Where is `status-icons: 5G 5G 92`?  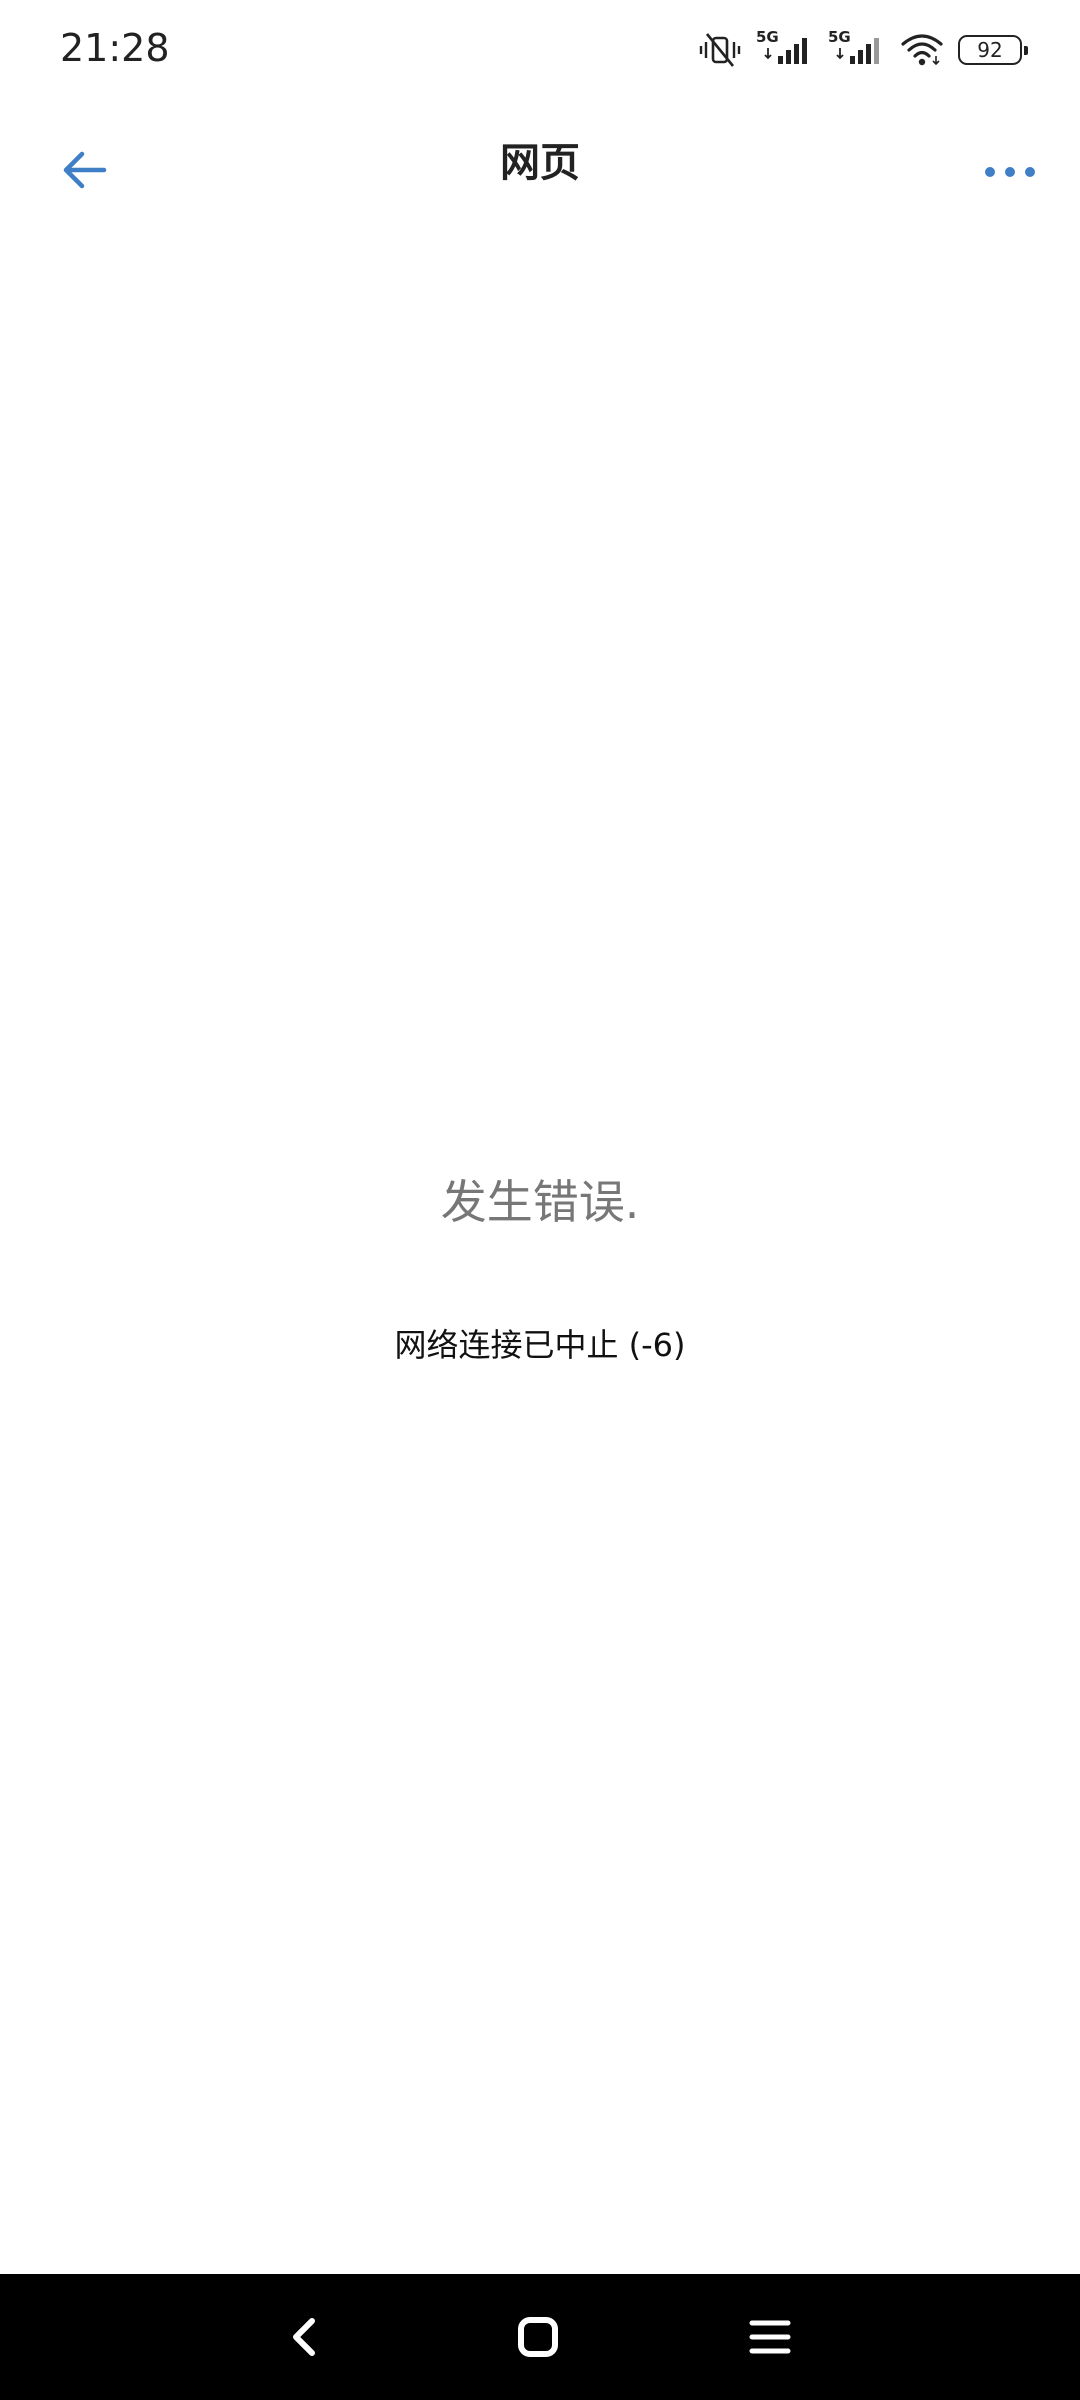
status-icons: 5G 5G 92 is located at coordinates (863, 50).